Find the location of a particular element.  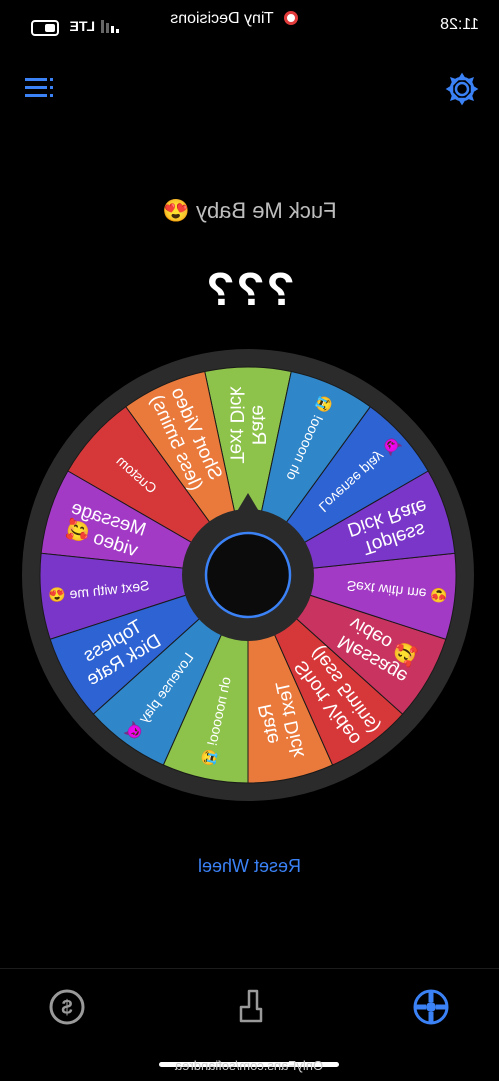

battery-icon is located at coordinates (45, 28).